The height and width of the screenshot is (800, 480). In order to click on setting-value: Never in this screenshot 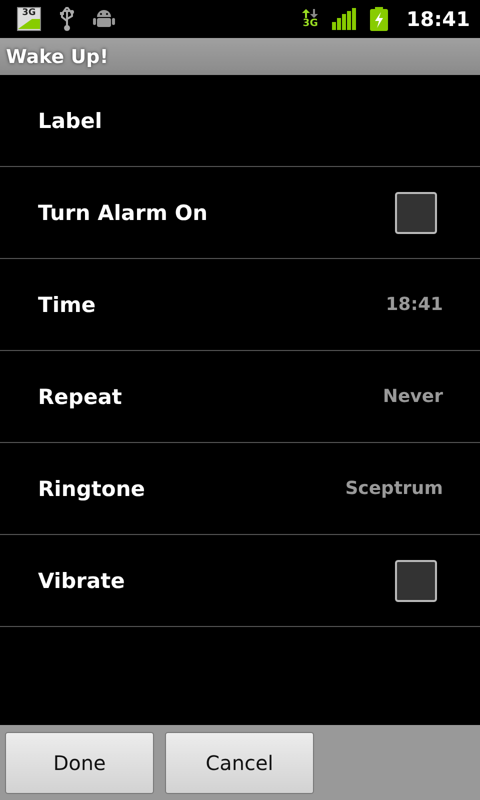, I will do `click(412, 396)`.